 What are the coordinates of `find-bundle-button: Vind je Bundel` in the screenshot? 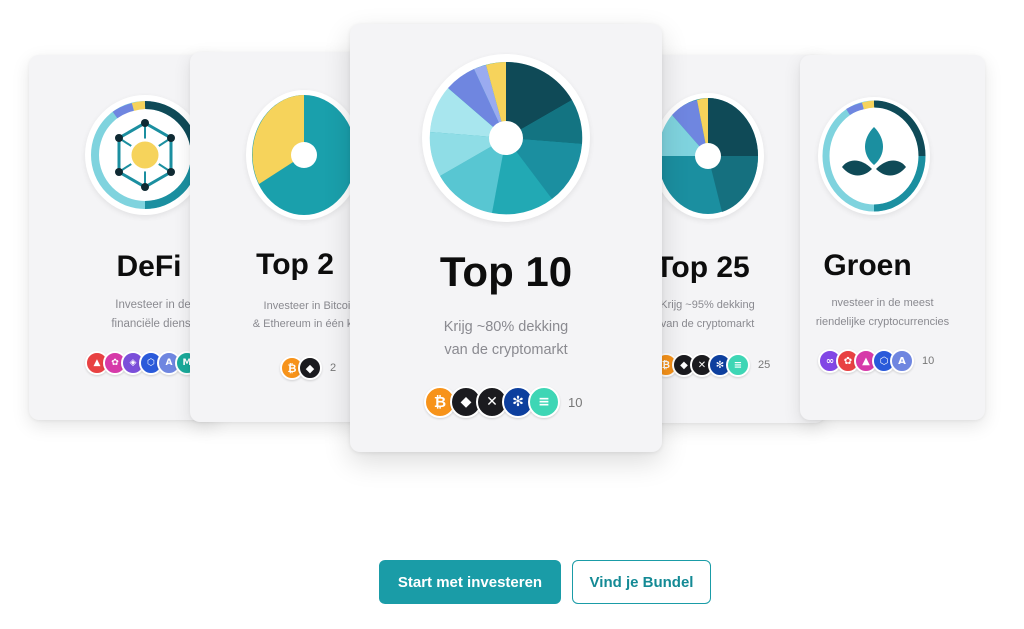 It's located at (641, 582).